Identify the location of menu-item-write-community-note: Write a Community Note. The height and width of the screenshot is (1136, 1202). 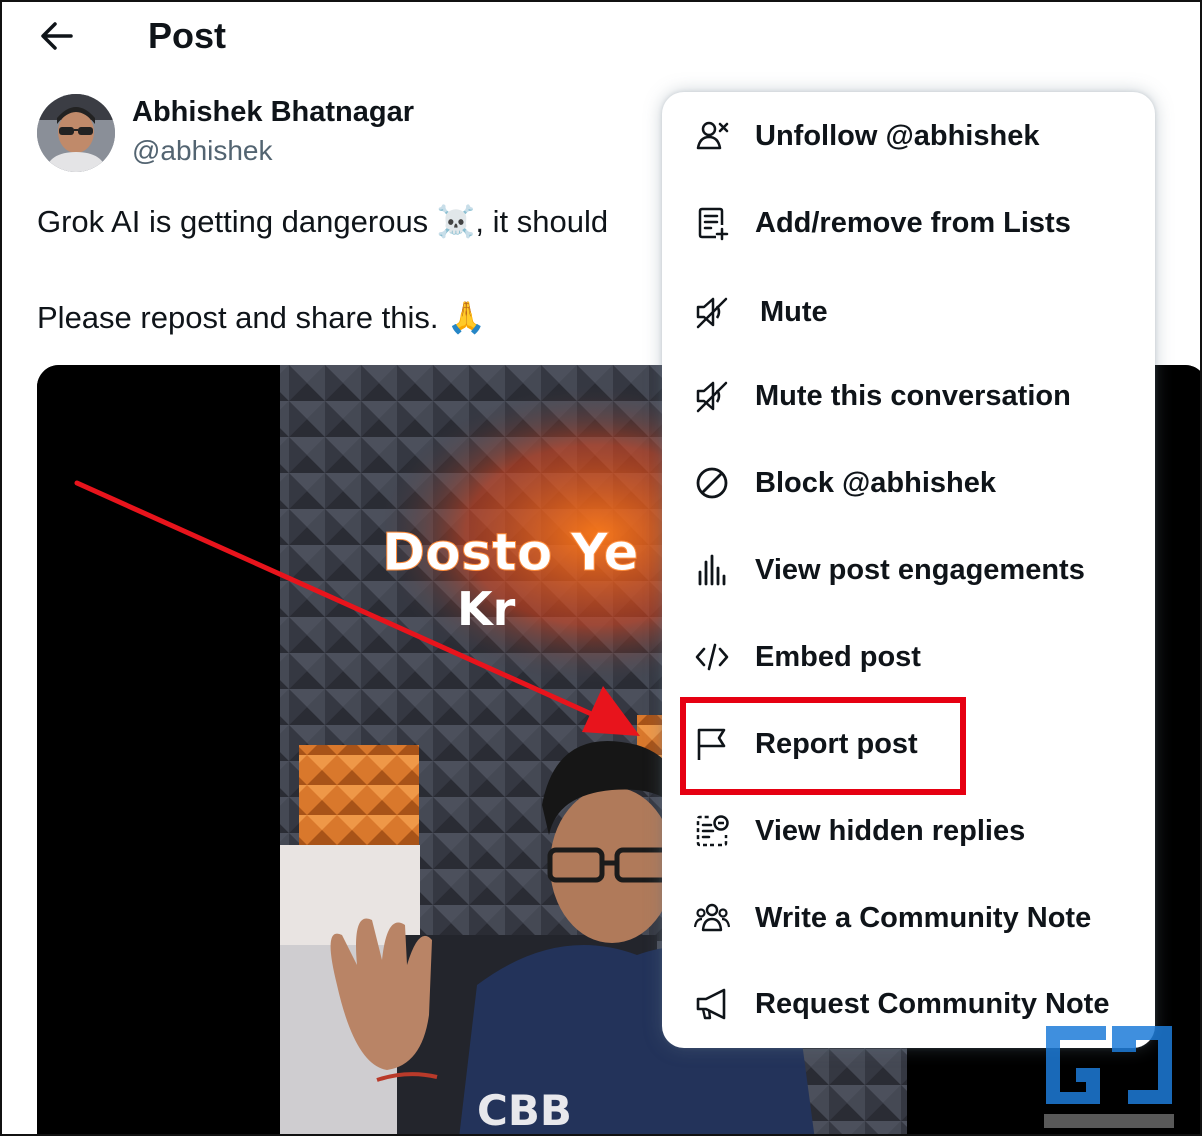
(908, 918).